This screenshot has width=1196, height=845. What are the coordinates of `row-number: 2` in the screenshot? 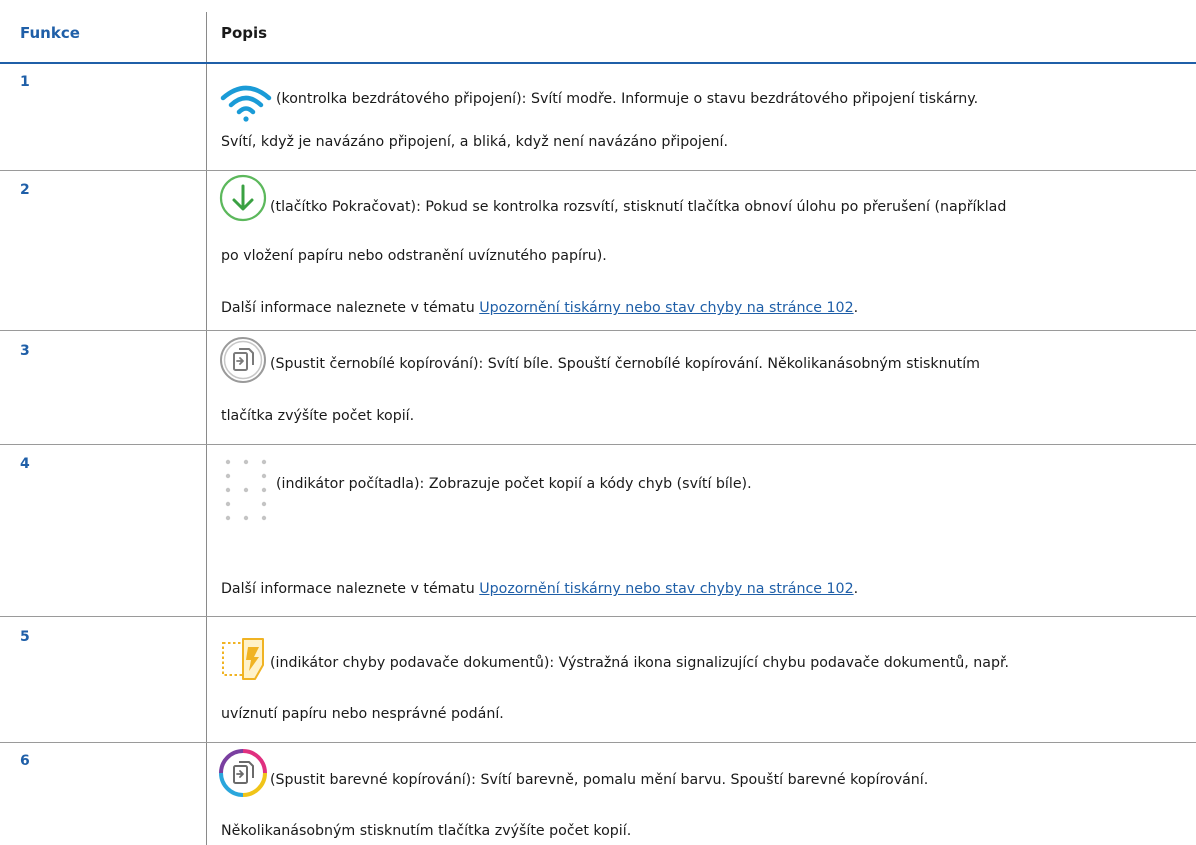 It's located at (25, 190).